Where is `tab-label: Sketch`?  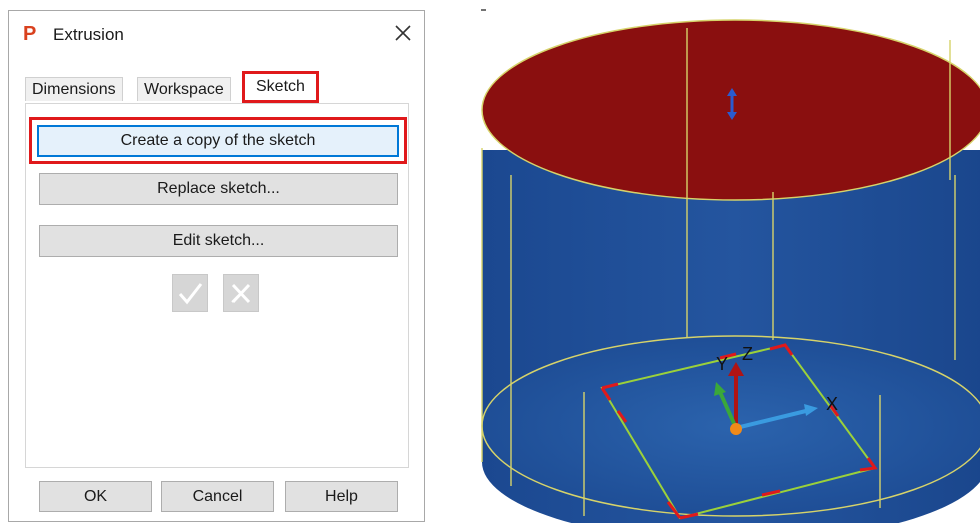 tab-label: Sketch is located at coordinates (280, 86).